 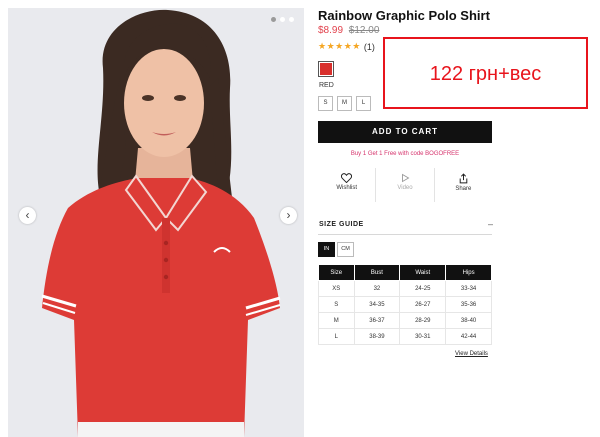 What do you see at coordinates (347, 178) in the screenshot?
I see `heart-icon` at bounding box center [347, 178].